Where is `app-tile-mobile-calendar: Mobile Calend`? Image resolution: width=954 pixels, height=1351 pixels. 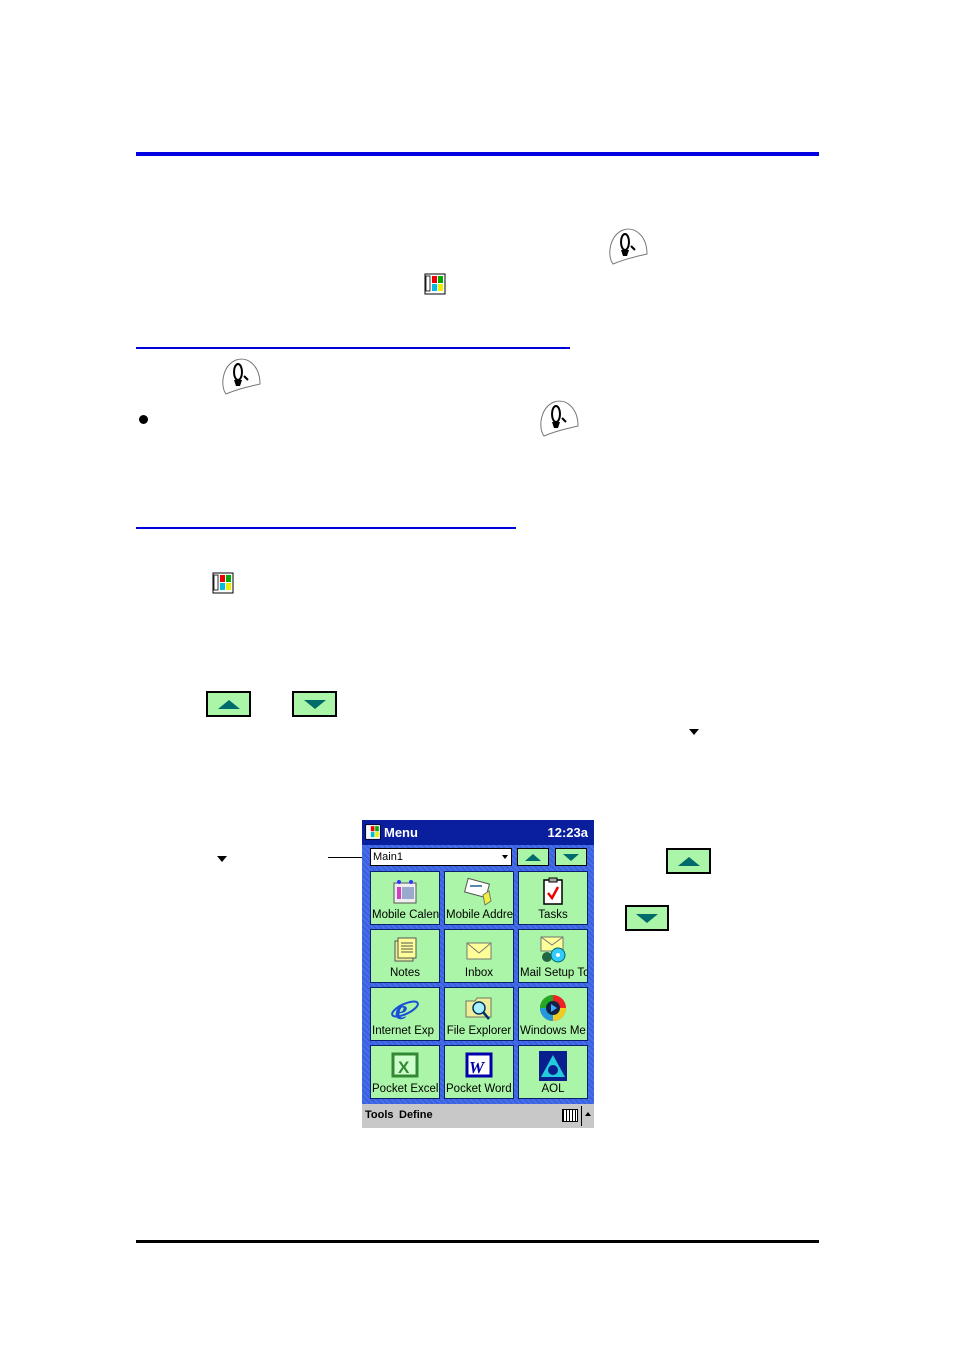 app-tile-mobile-calendar: Mobile Calend is located at coordinates (405, 898).